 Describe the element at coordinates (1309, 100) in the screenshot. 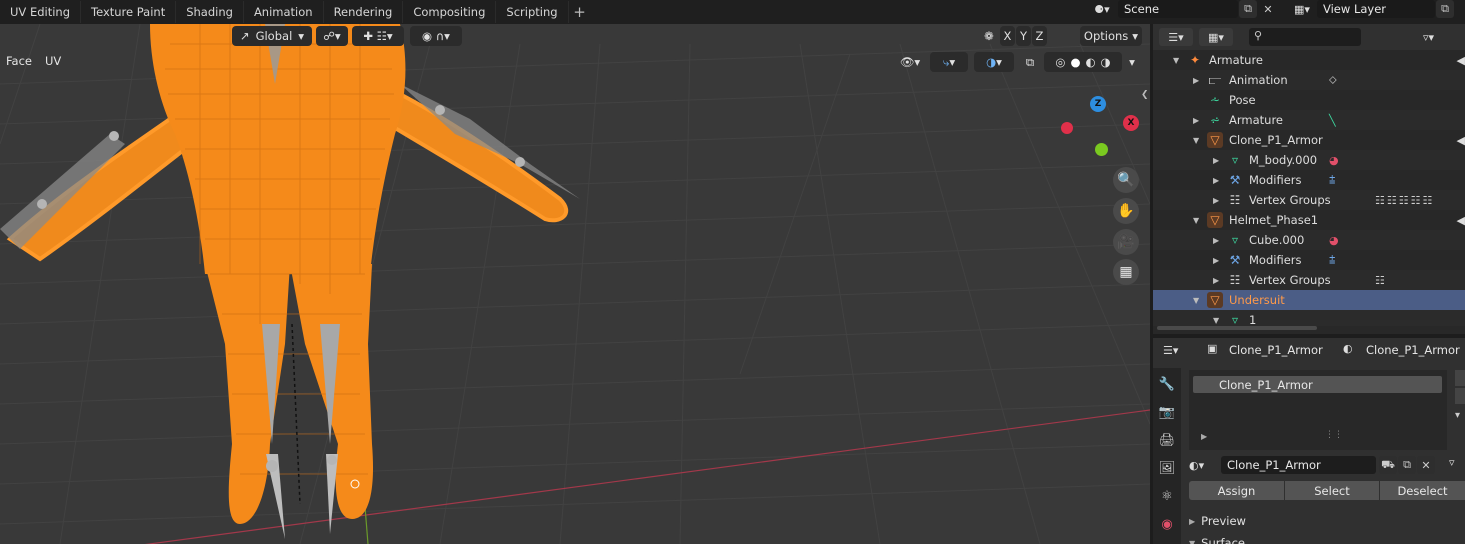

I see `outliner-row: ⩪ Pose` at that location.